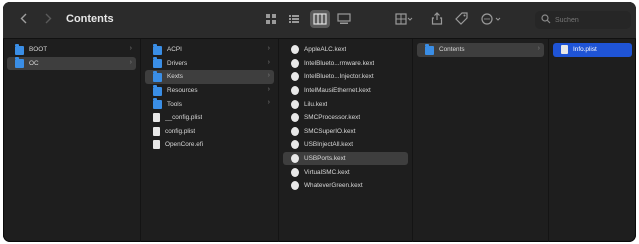 This screenshot has height=244, width=639. I want to click on list-item-kext: SMCProcessor.kext, so click(345, 118).